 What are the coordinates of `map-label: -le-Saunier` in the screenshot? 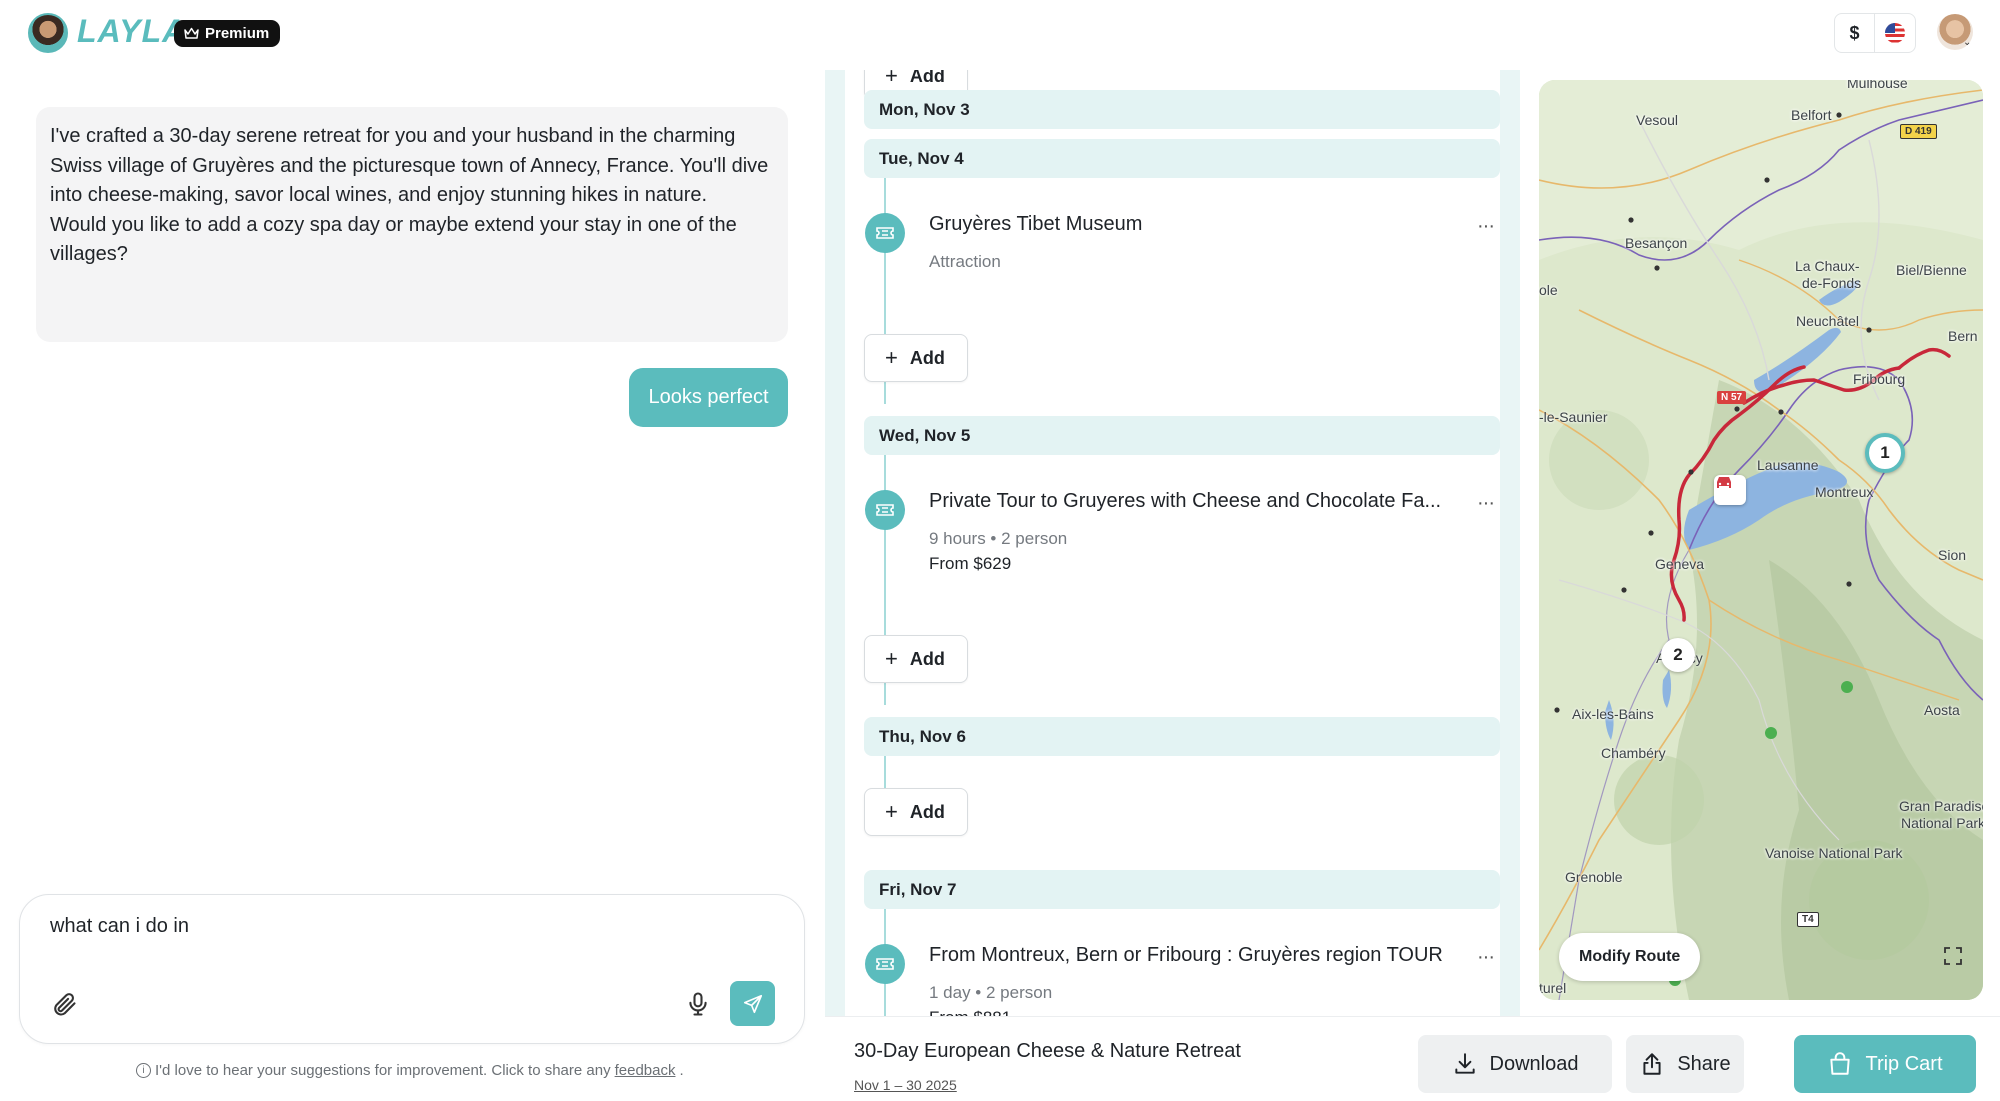 It's located at (1573, 417).